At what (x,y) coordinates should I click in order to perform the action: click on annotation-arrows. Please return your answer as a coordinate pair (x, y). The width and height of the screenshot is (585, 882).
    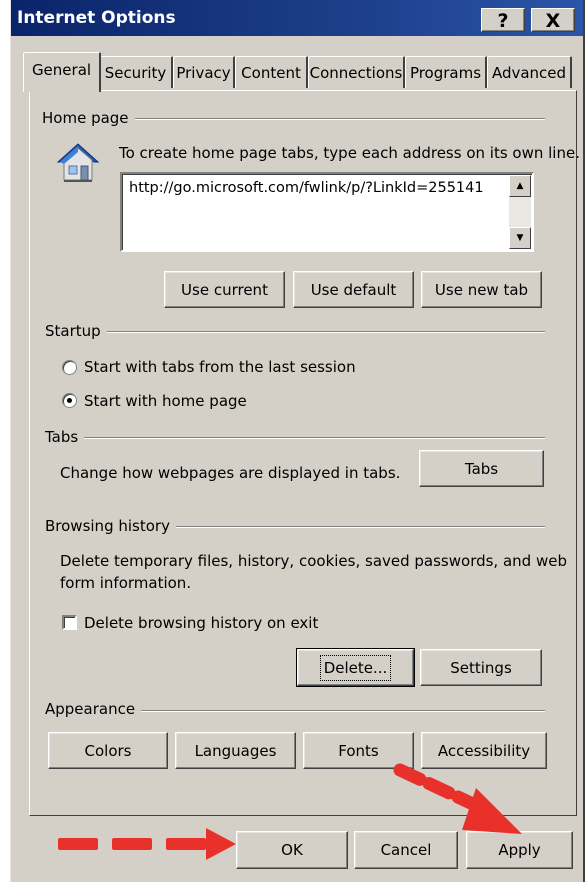
    Looking at the image, I should click on (290, 811).